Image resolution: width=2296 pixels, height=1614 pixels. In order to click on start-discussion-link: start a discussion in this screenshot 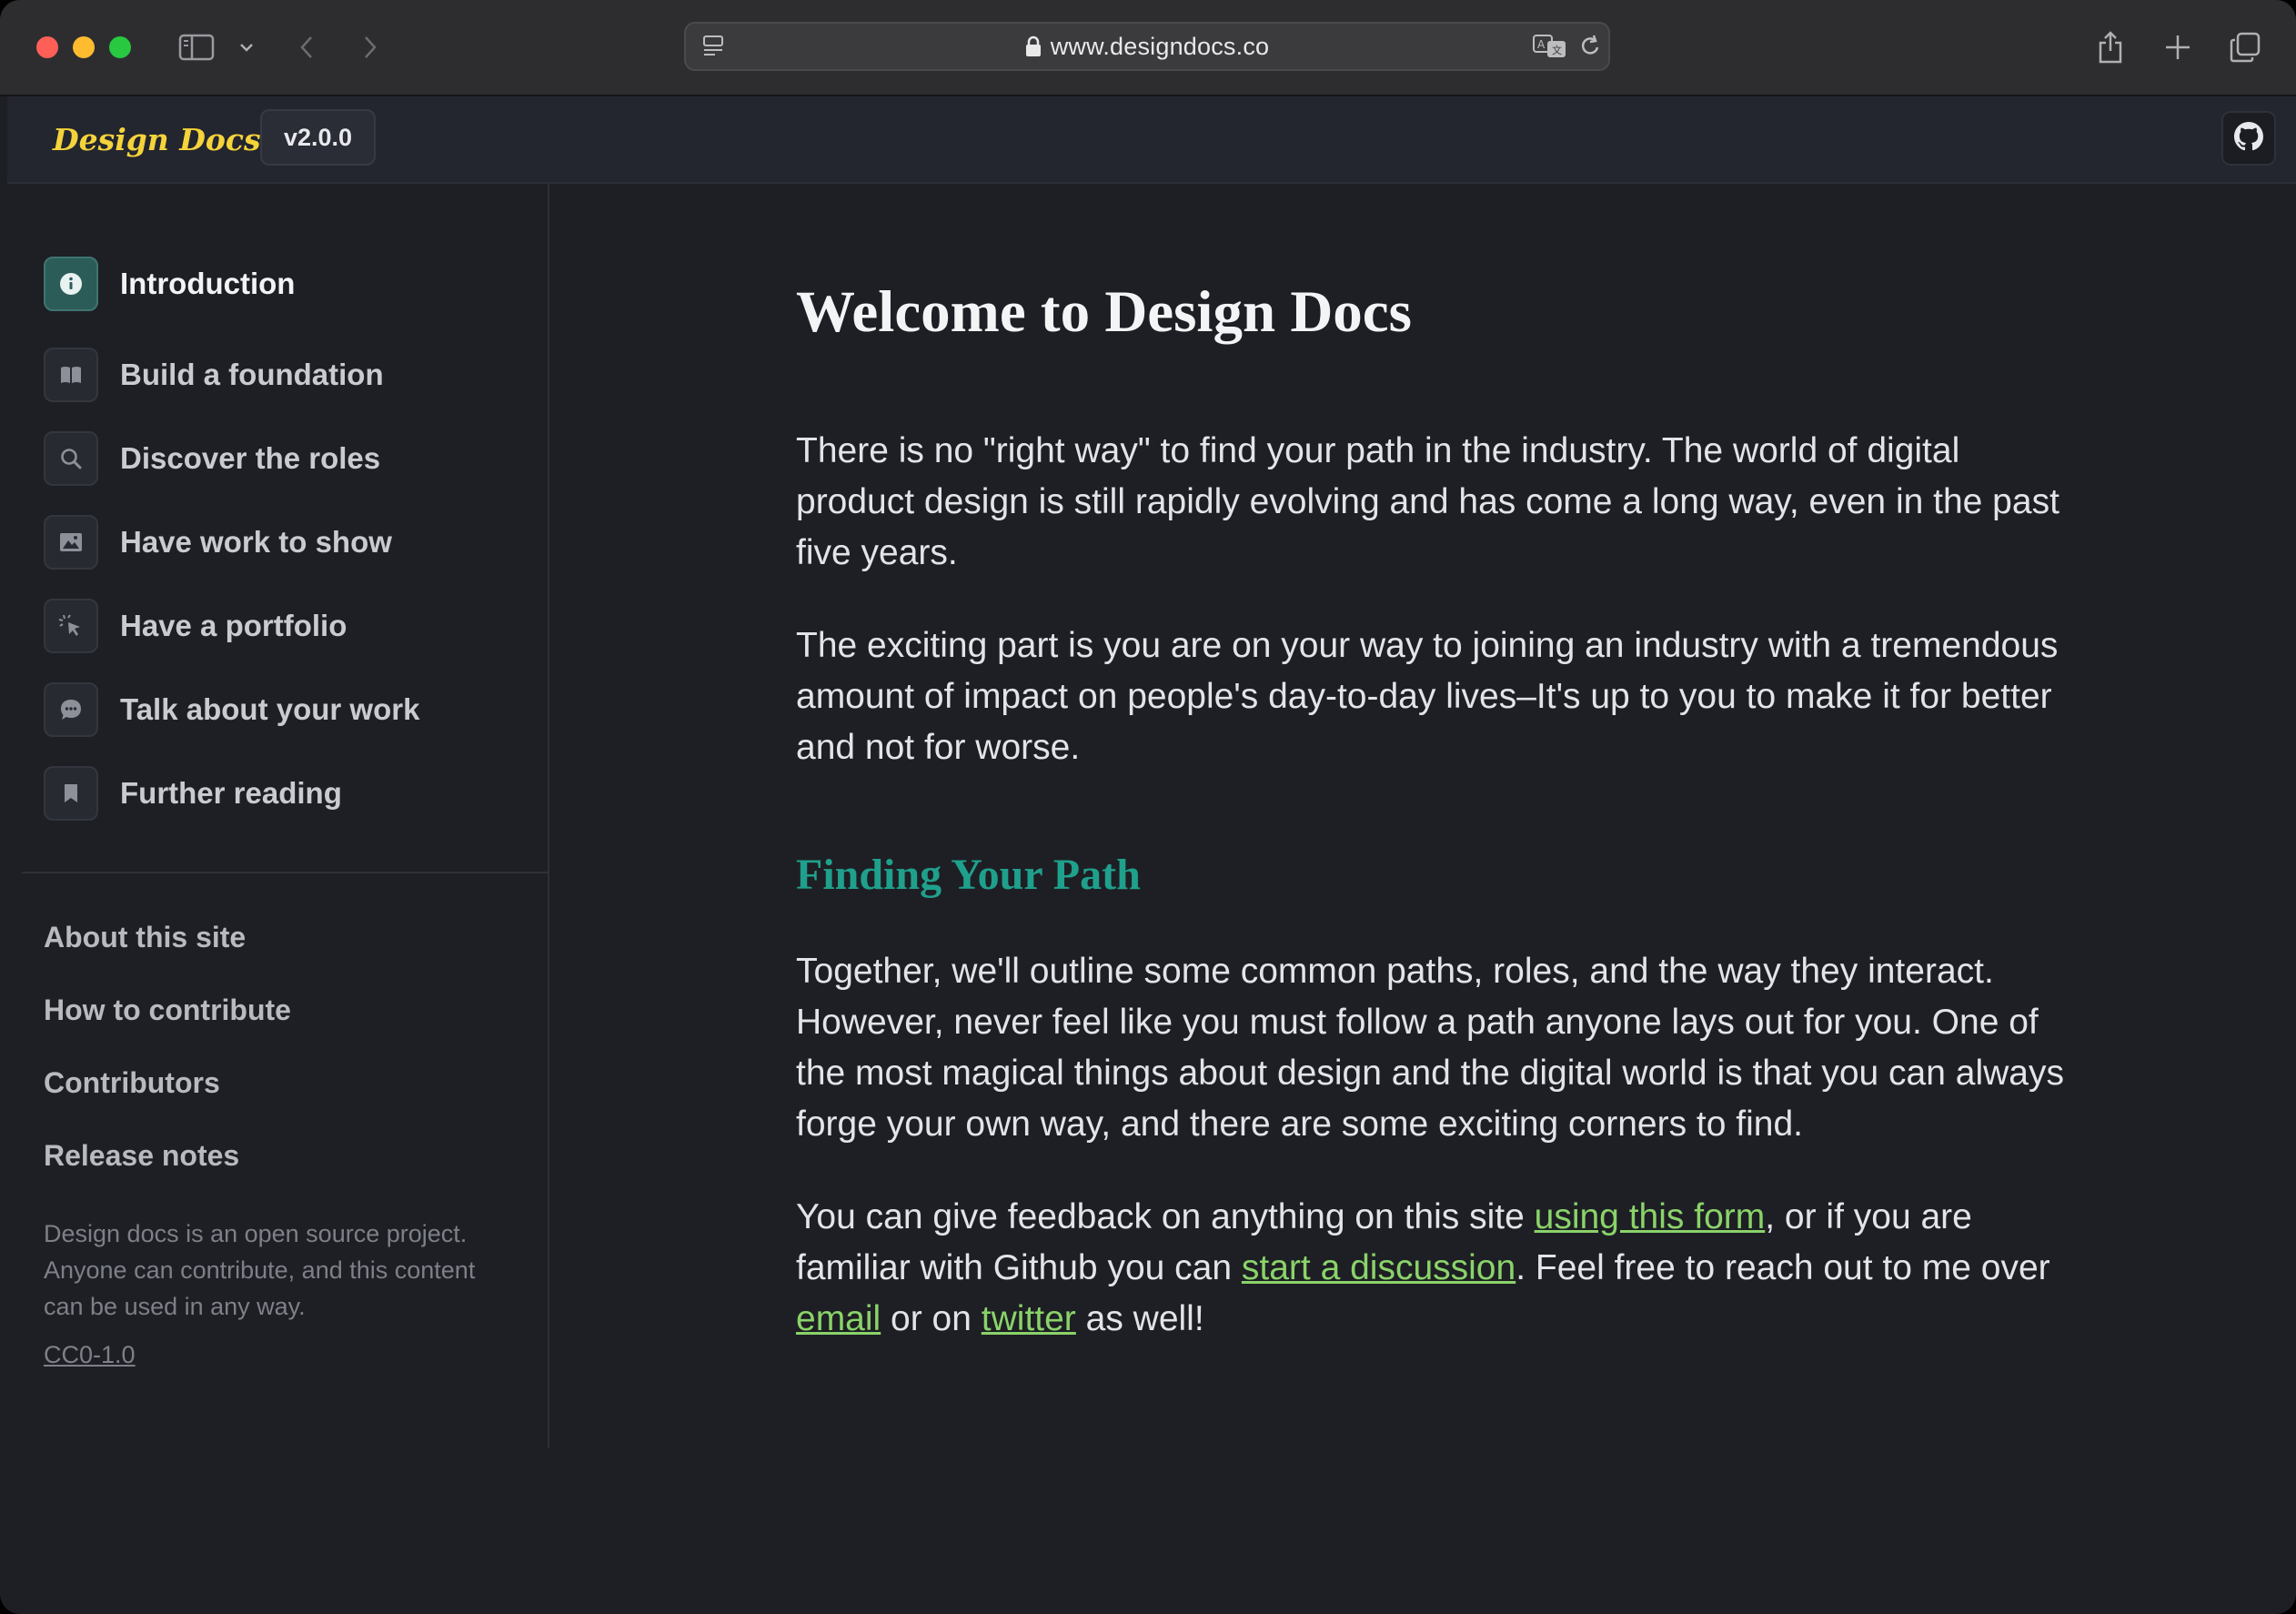, I will do `click(1379, 1267)`.